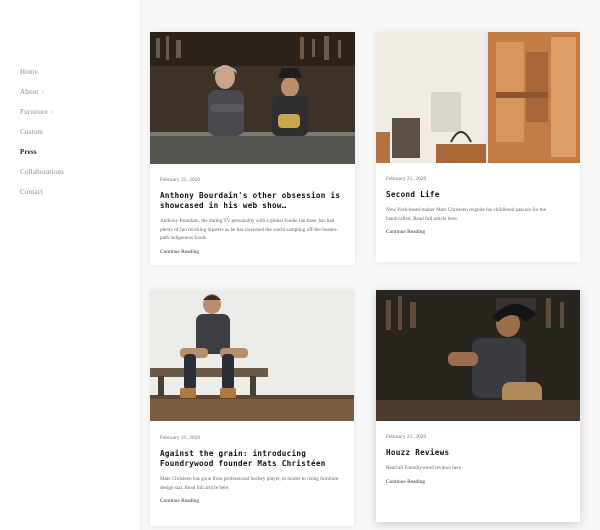 The height and width of the screenshot is (530, 600). Describe the element at coordinates (34, 112) in the screenshot. I see `nav-label: Furniture` at that location.